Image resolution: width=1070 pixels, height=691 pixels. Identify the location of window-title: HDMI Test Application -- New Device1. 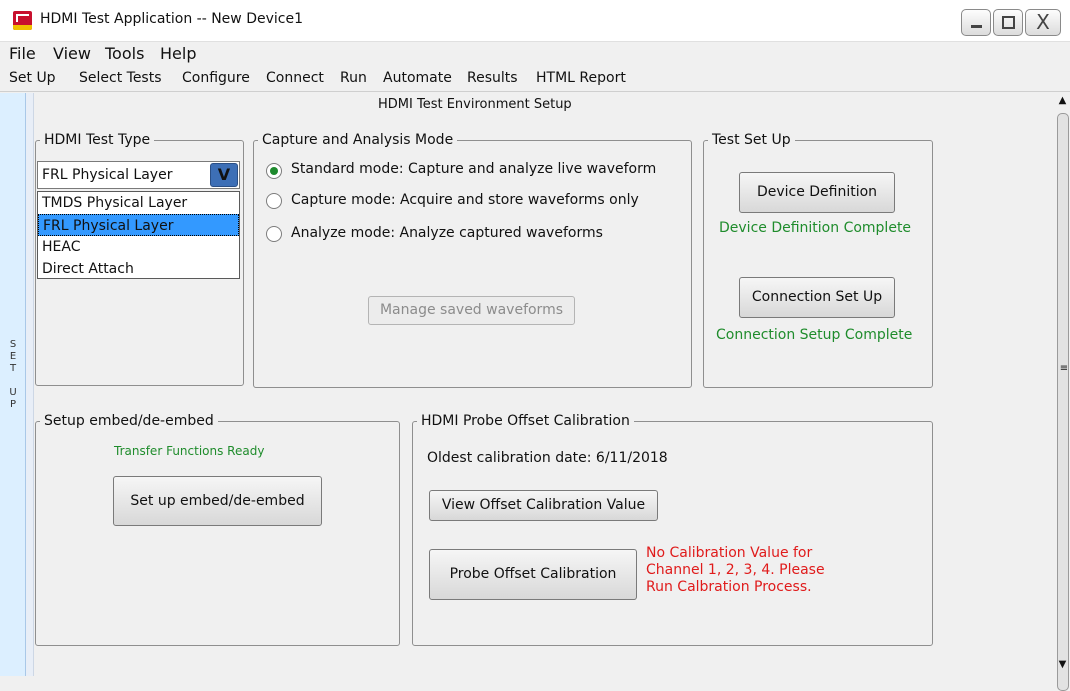
(171, 19).